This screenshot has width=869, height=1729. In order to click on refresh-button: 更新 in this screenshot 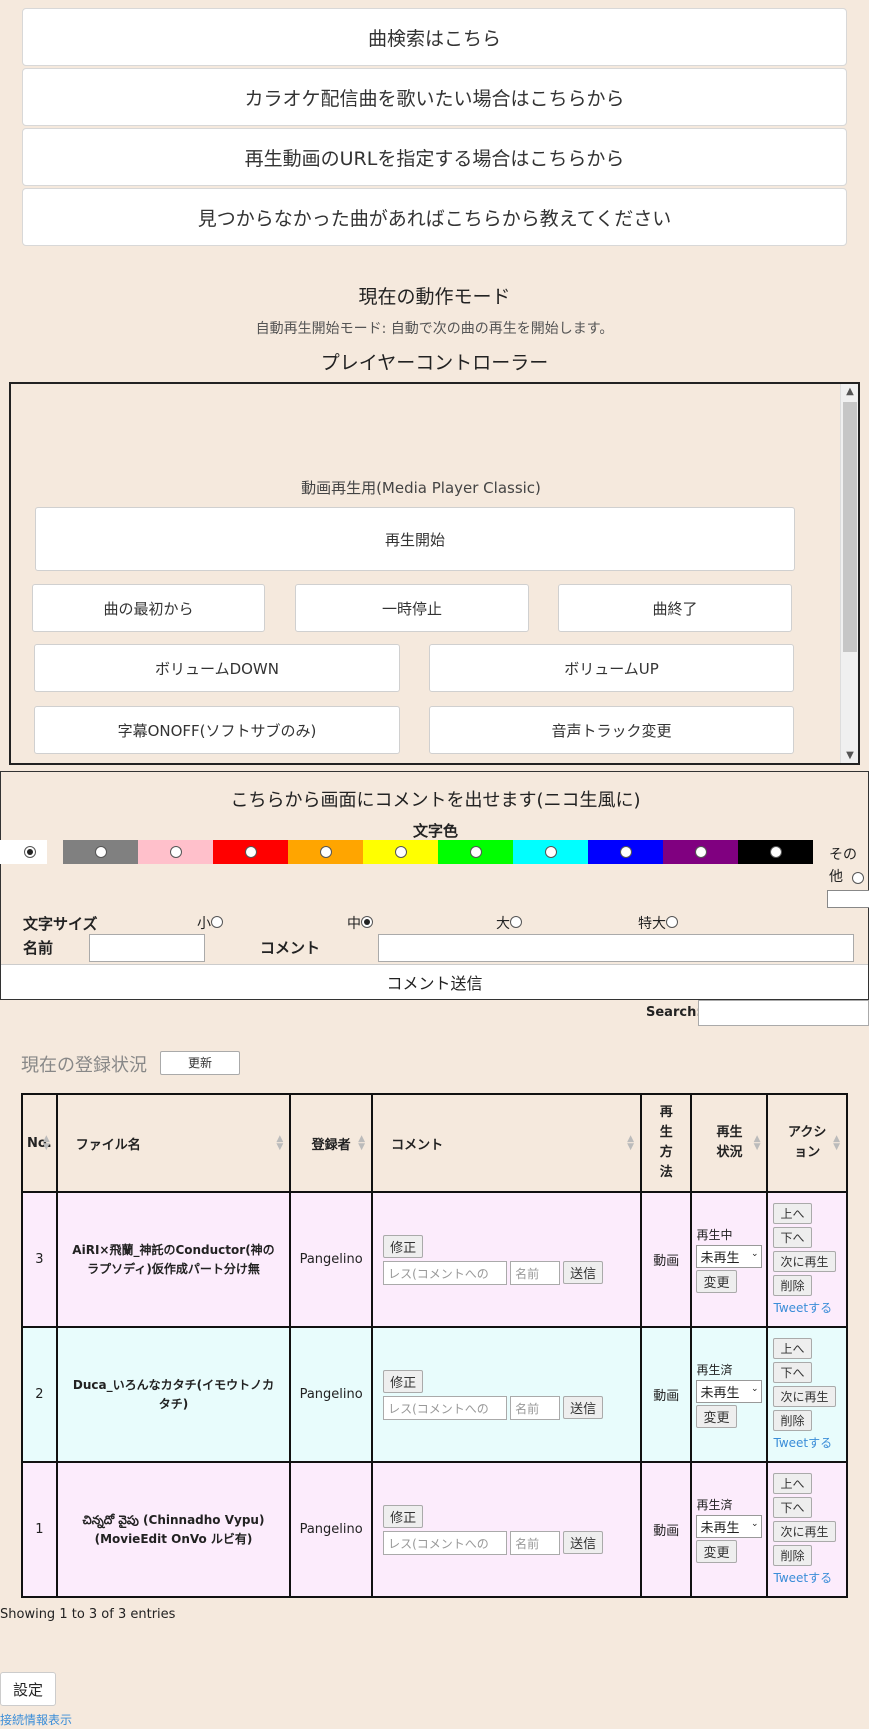, I will do `click(200, 1063)`.